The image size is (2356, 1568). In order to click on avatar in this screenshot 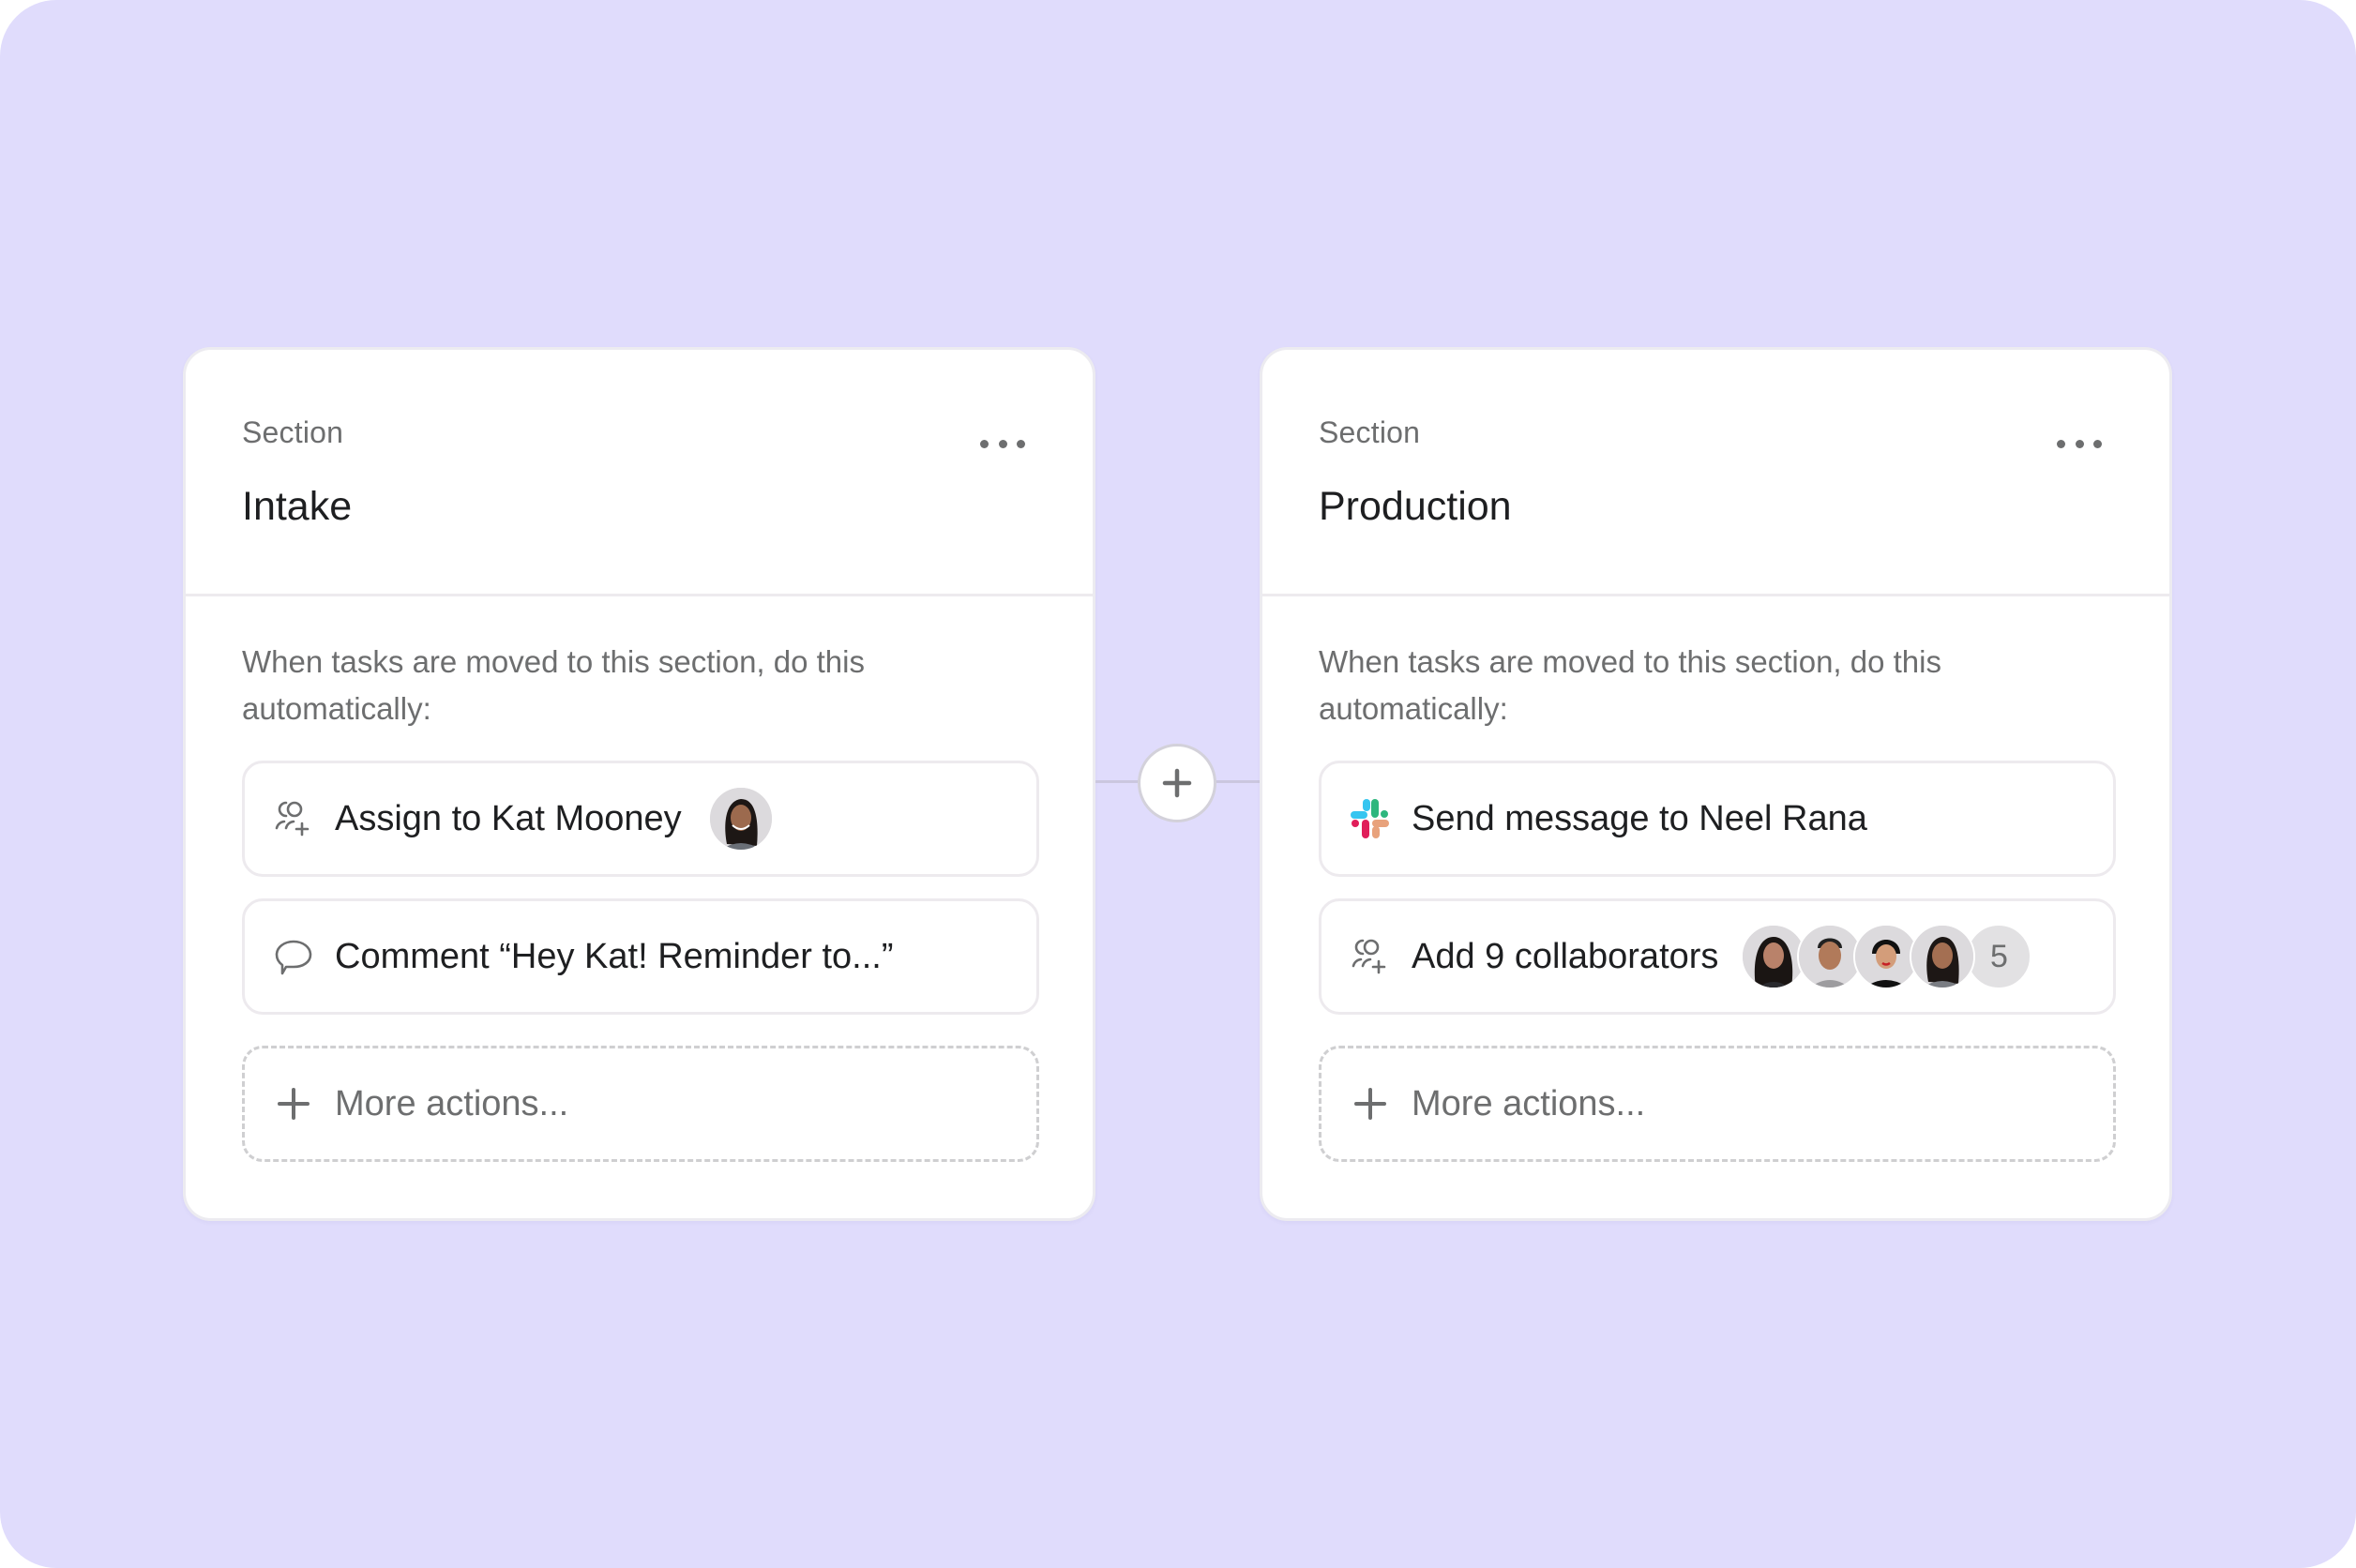, I will do `click(1943, 956)`.